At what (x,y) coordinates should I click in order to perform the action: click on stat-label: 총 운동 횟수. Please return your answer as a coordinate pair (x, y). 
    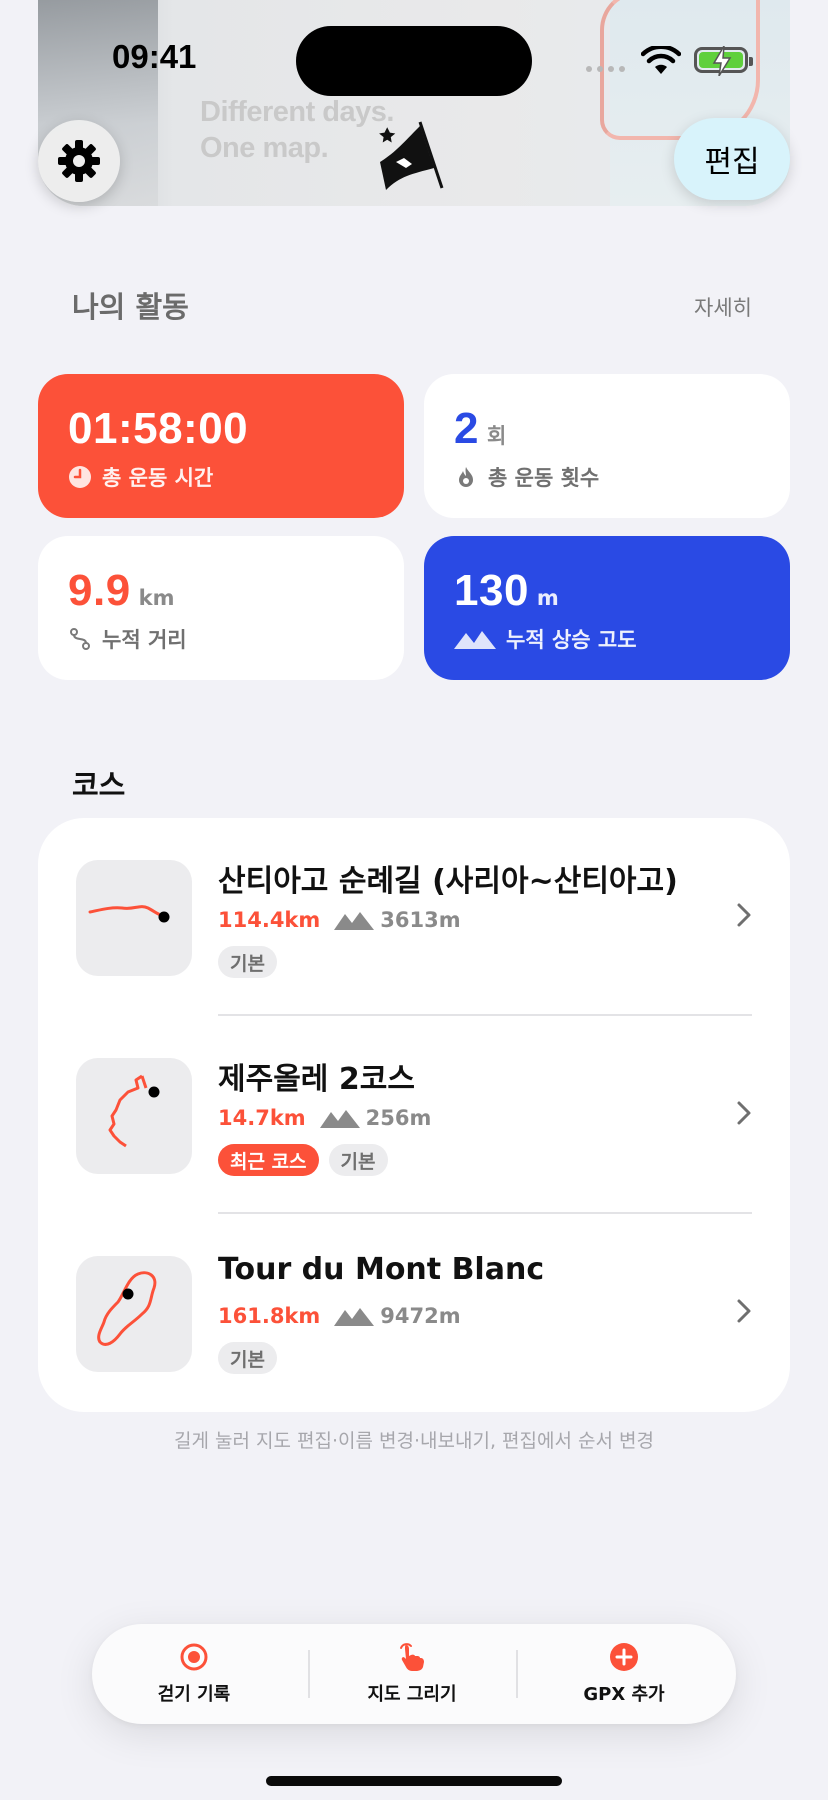
    Looking at the image, I should click on (544, 478).